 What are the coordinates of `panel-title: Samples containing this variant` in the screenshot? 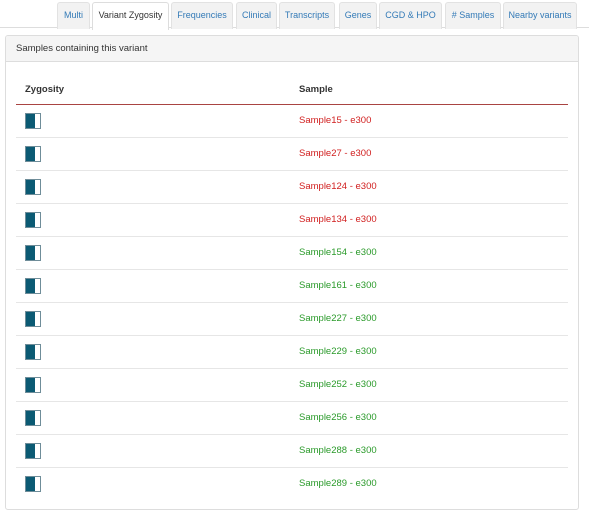 It's located at (292, 49).